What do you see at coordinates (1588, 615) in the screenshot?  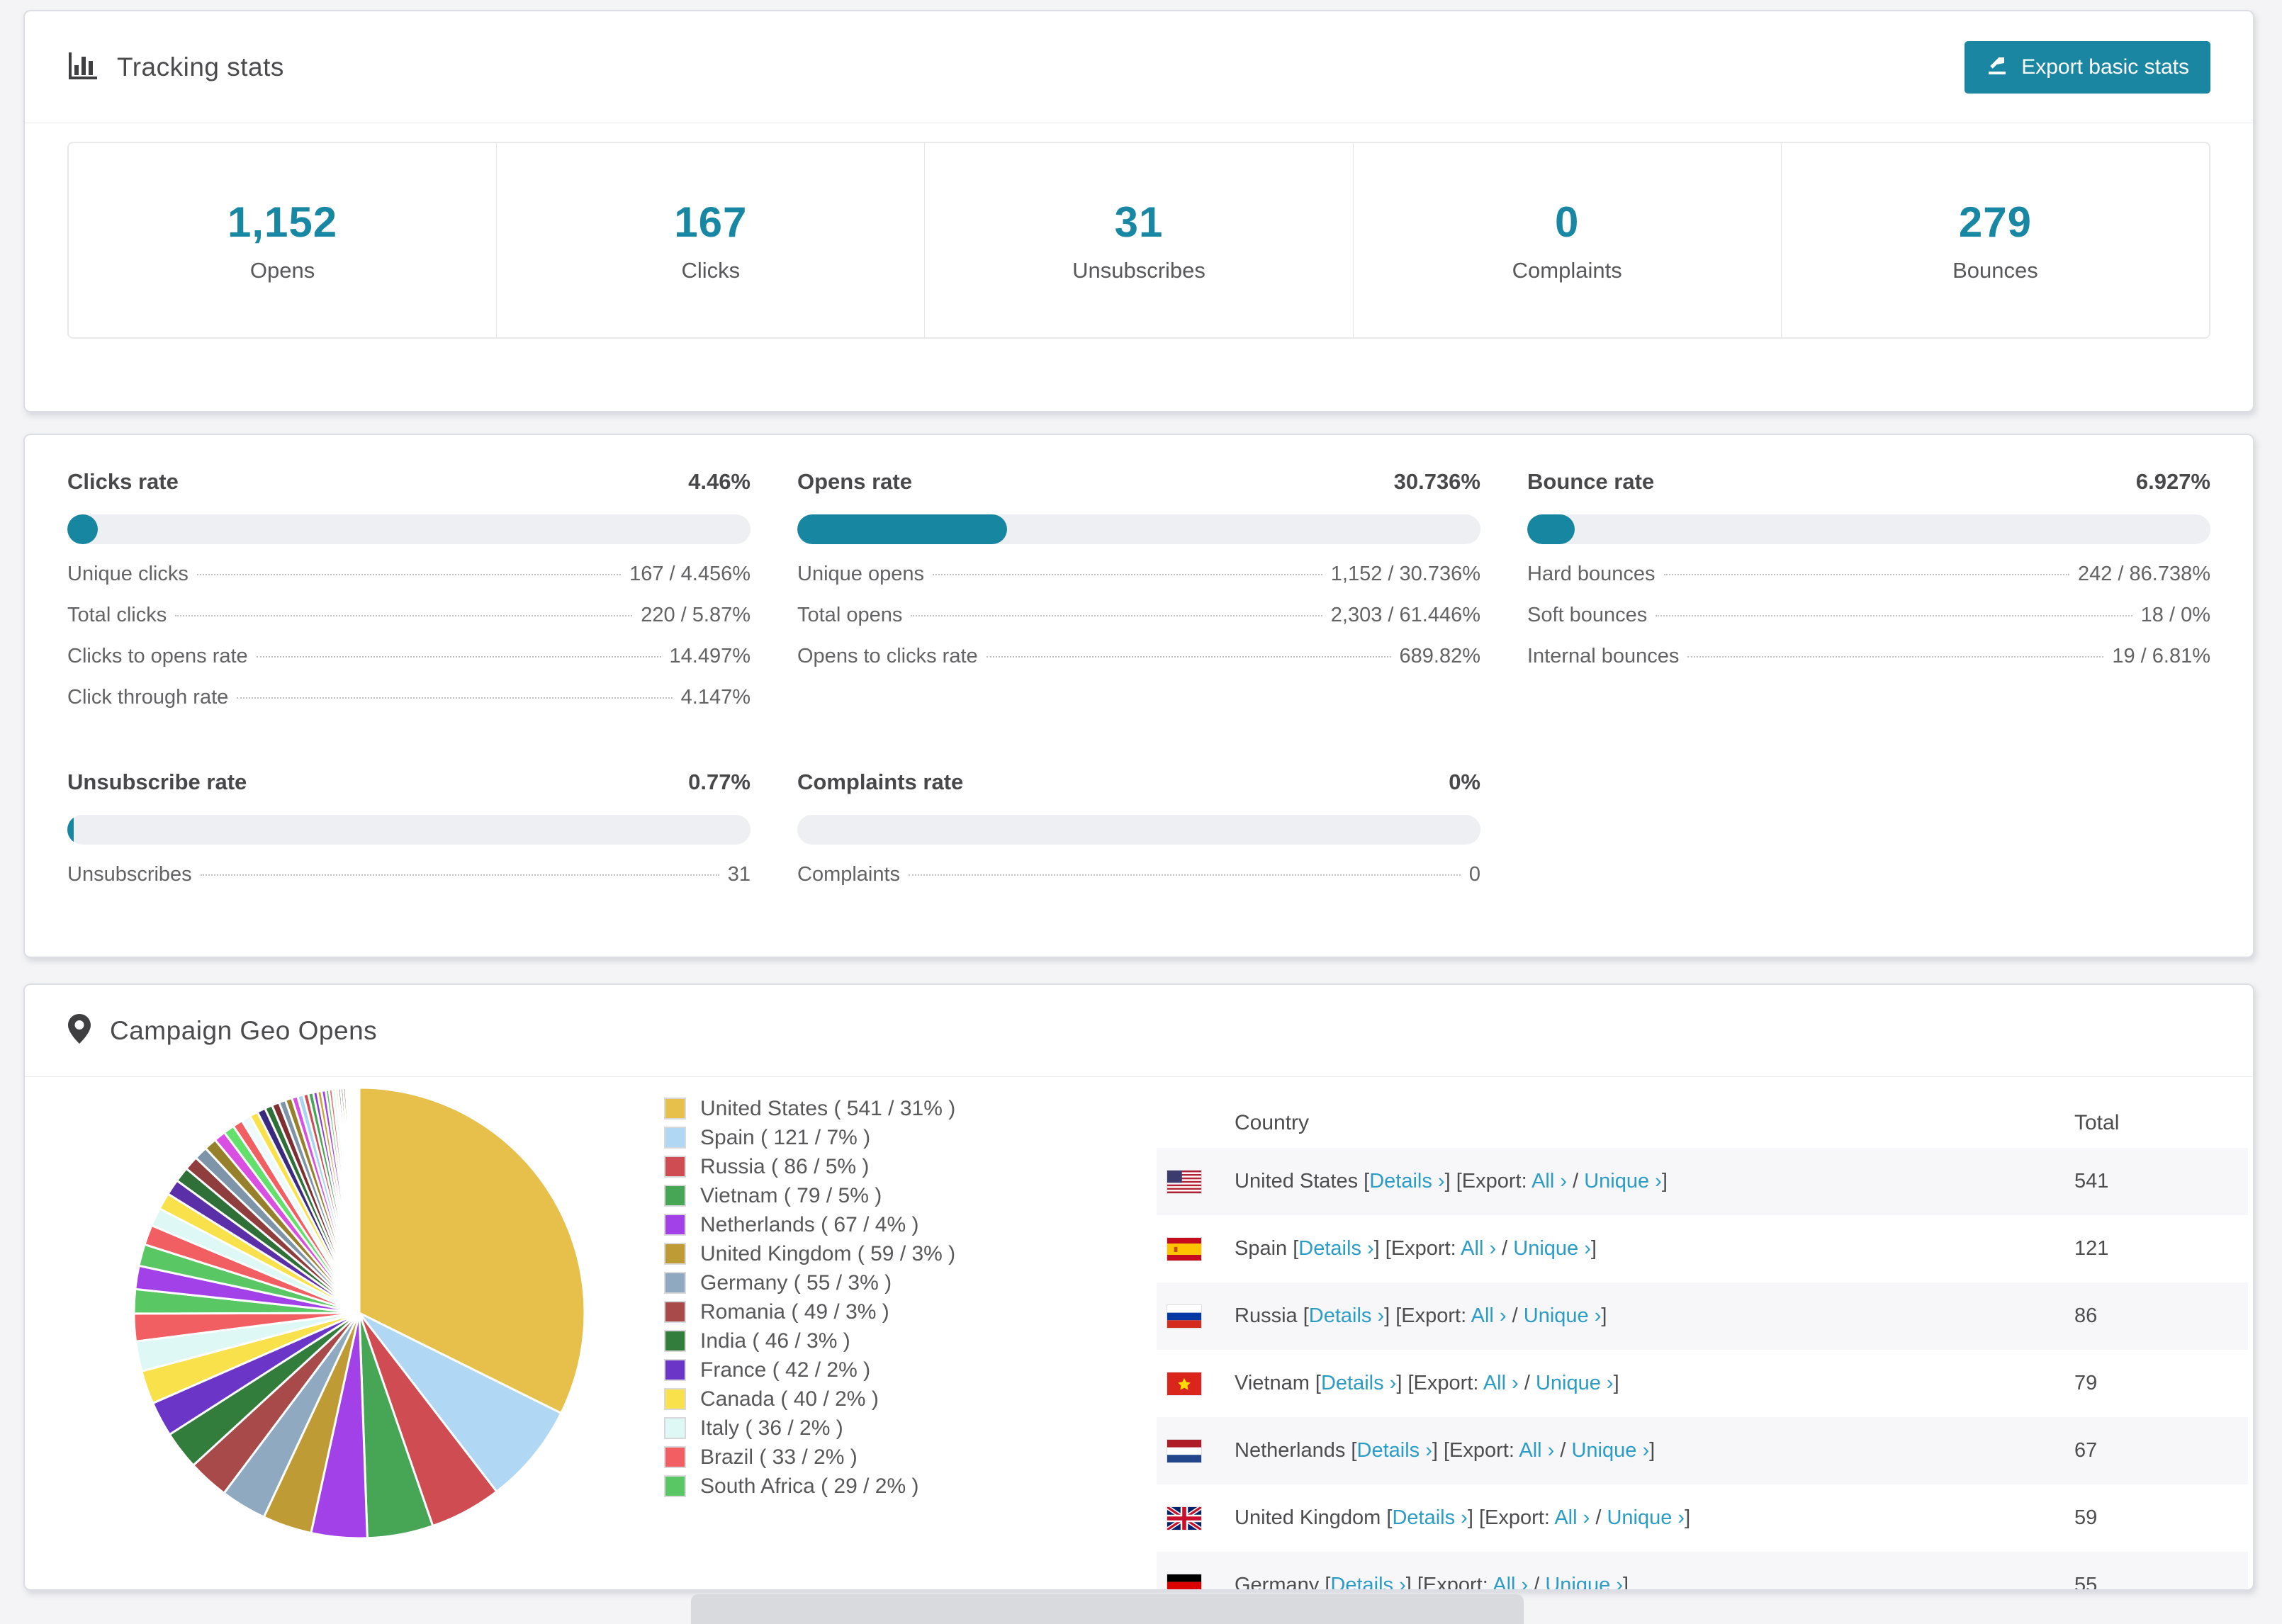 I see `rate-row-label: Soft bounces` at bounding box center [1588, 615].